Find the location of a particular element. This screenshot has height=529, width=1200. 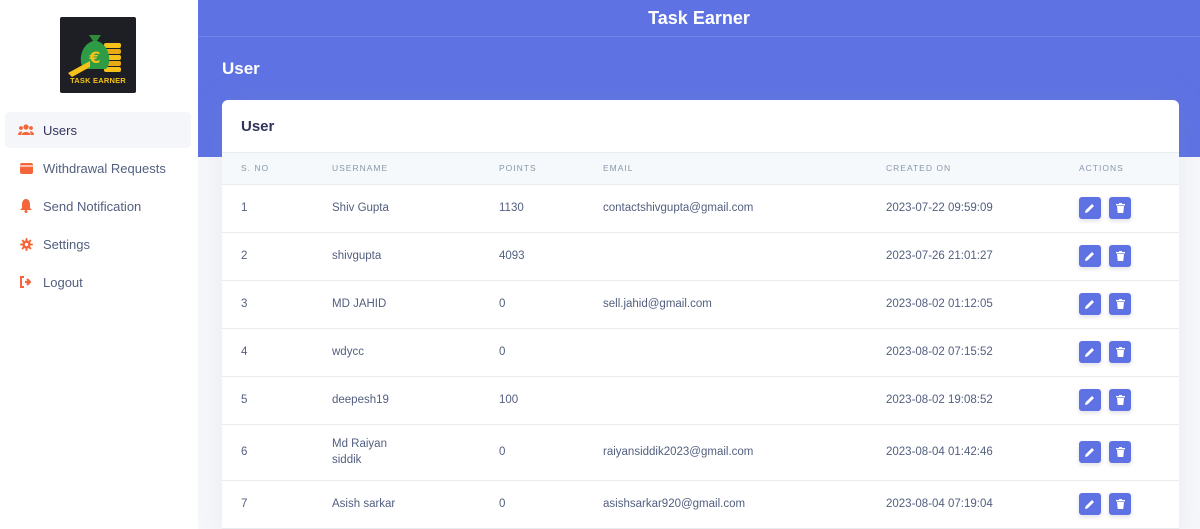

app-title: Task Earner is located at coordinates (699, 18).